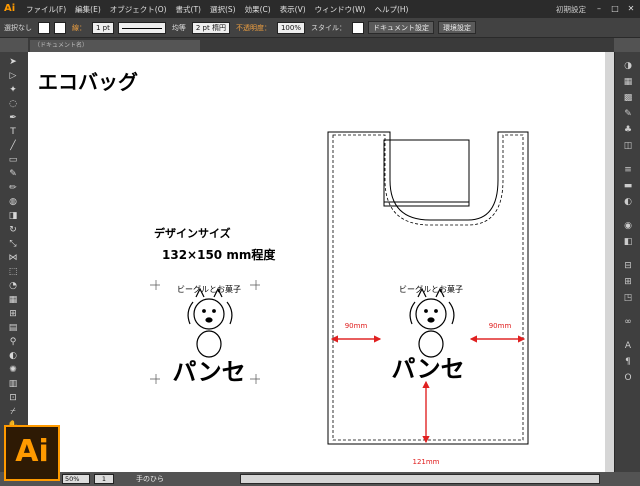  I want to click on color-guide-icon: ▦, so click(628, 82).